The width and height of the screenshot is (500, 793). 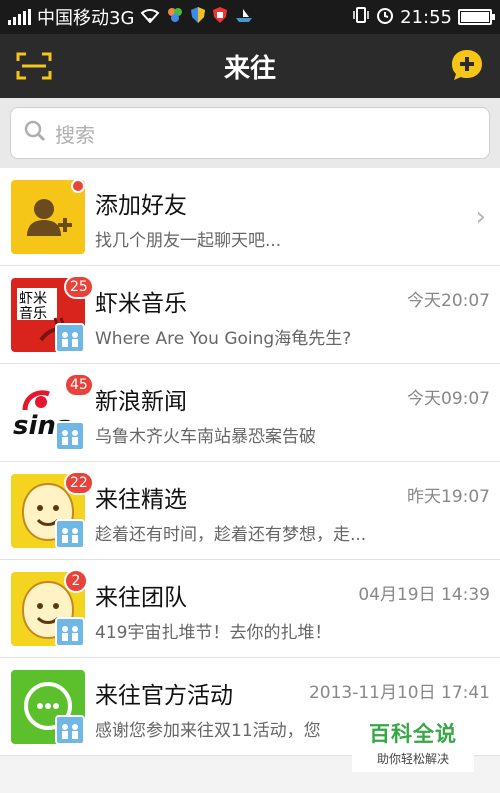 What do you see at coordinates (448, 301) in the screenshot?
I see `conversation-time: 今天20:07` at bounding box center [448, 301].